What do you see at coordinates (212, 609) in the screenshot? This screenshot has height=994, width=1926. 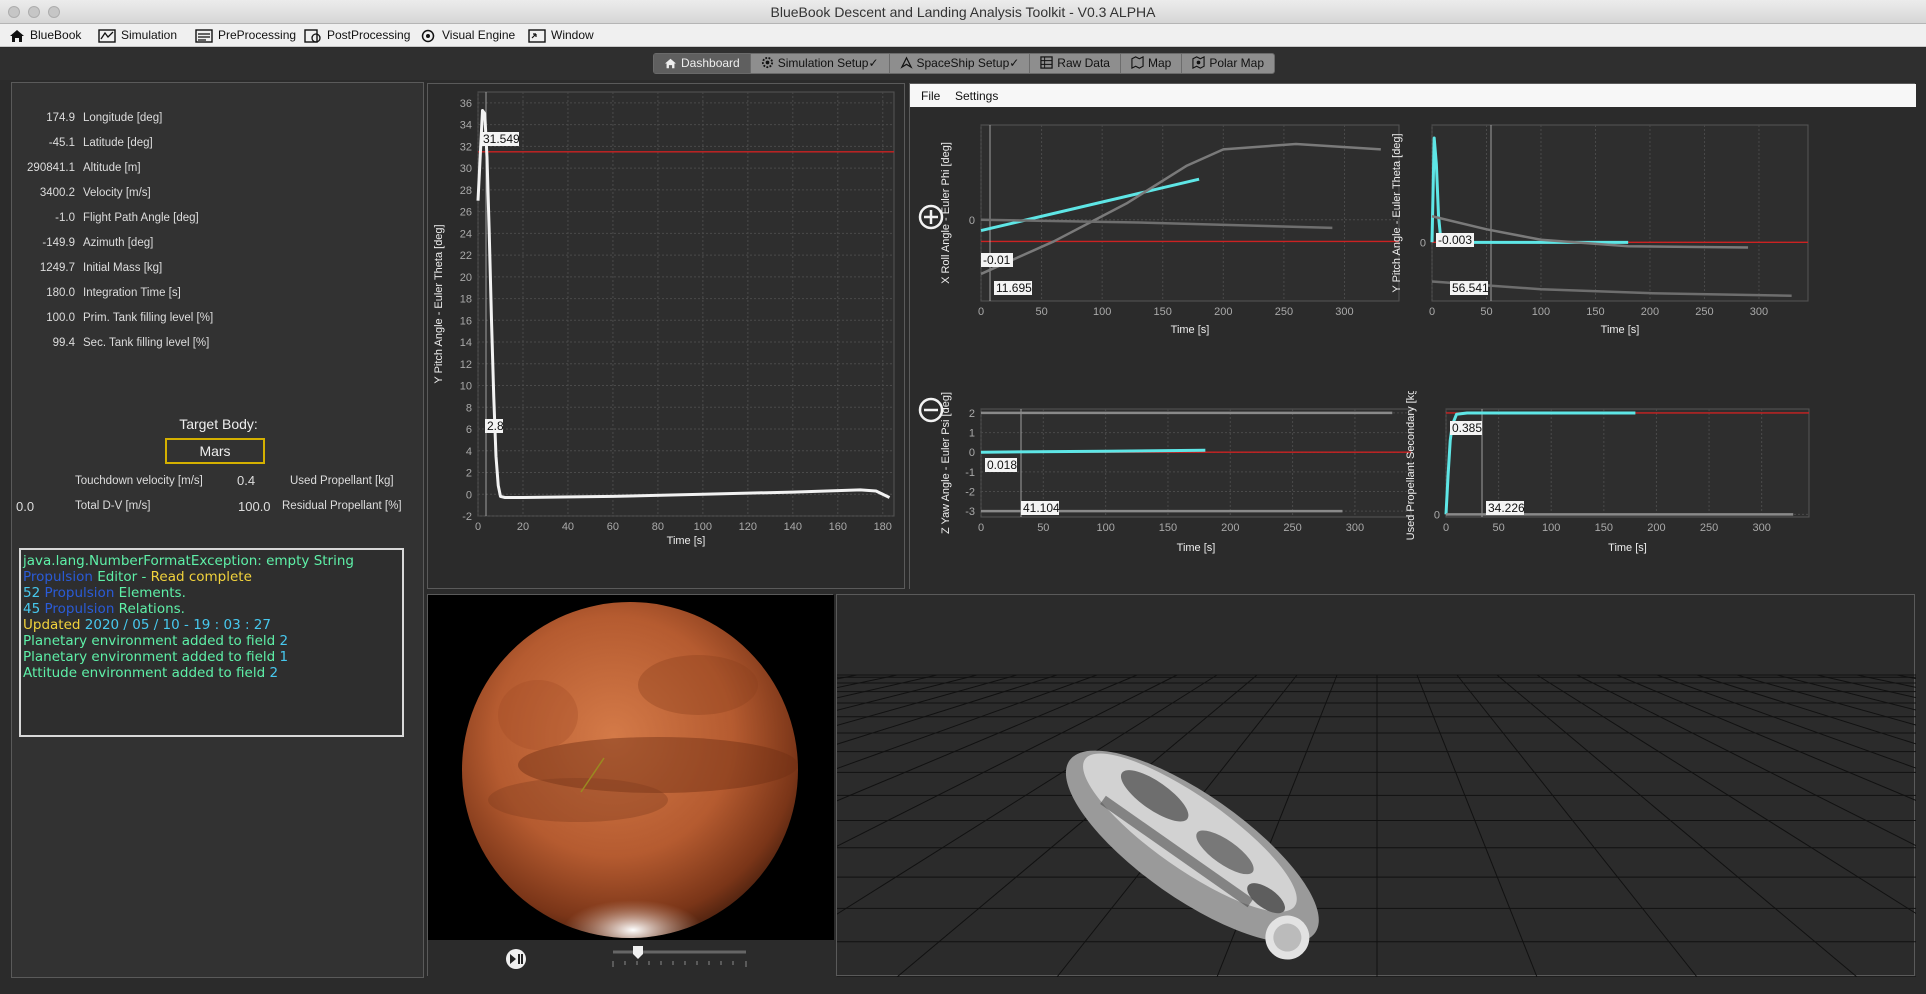 I see `console-line: 45 Propulsion Relations.` at bounding box center [212, 609].